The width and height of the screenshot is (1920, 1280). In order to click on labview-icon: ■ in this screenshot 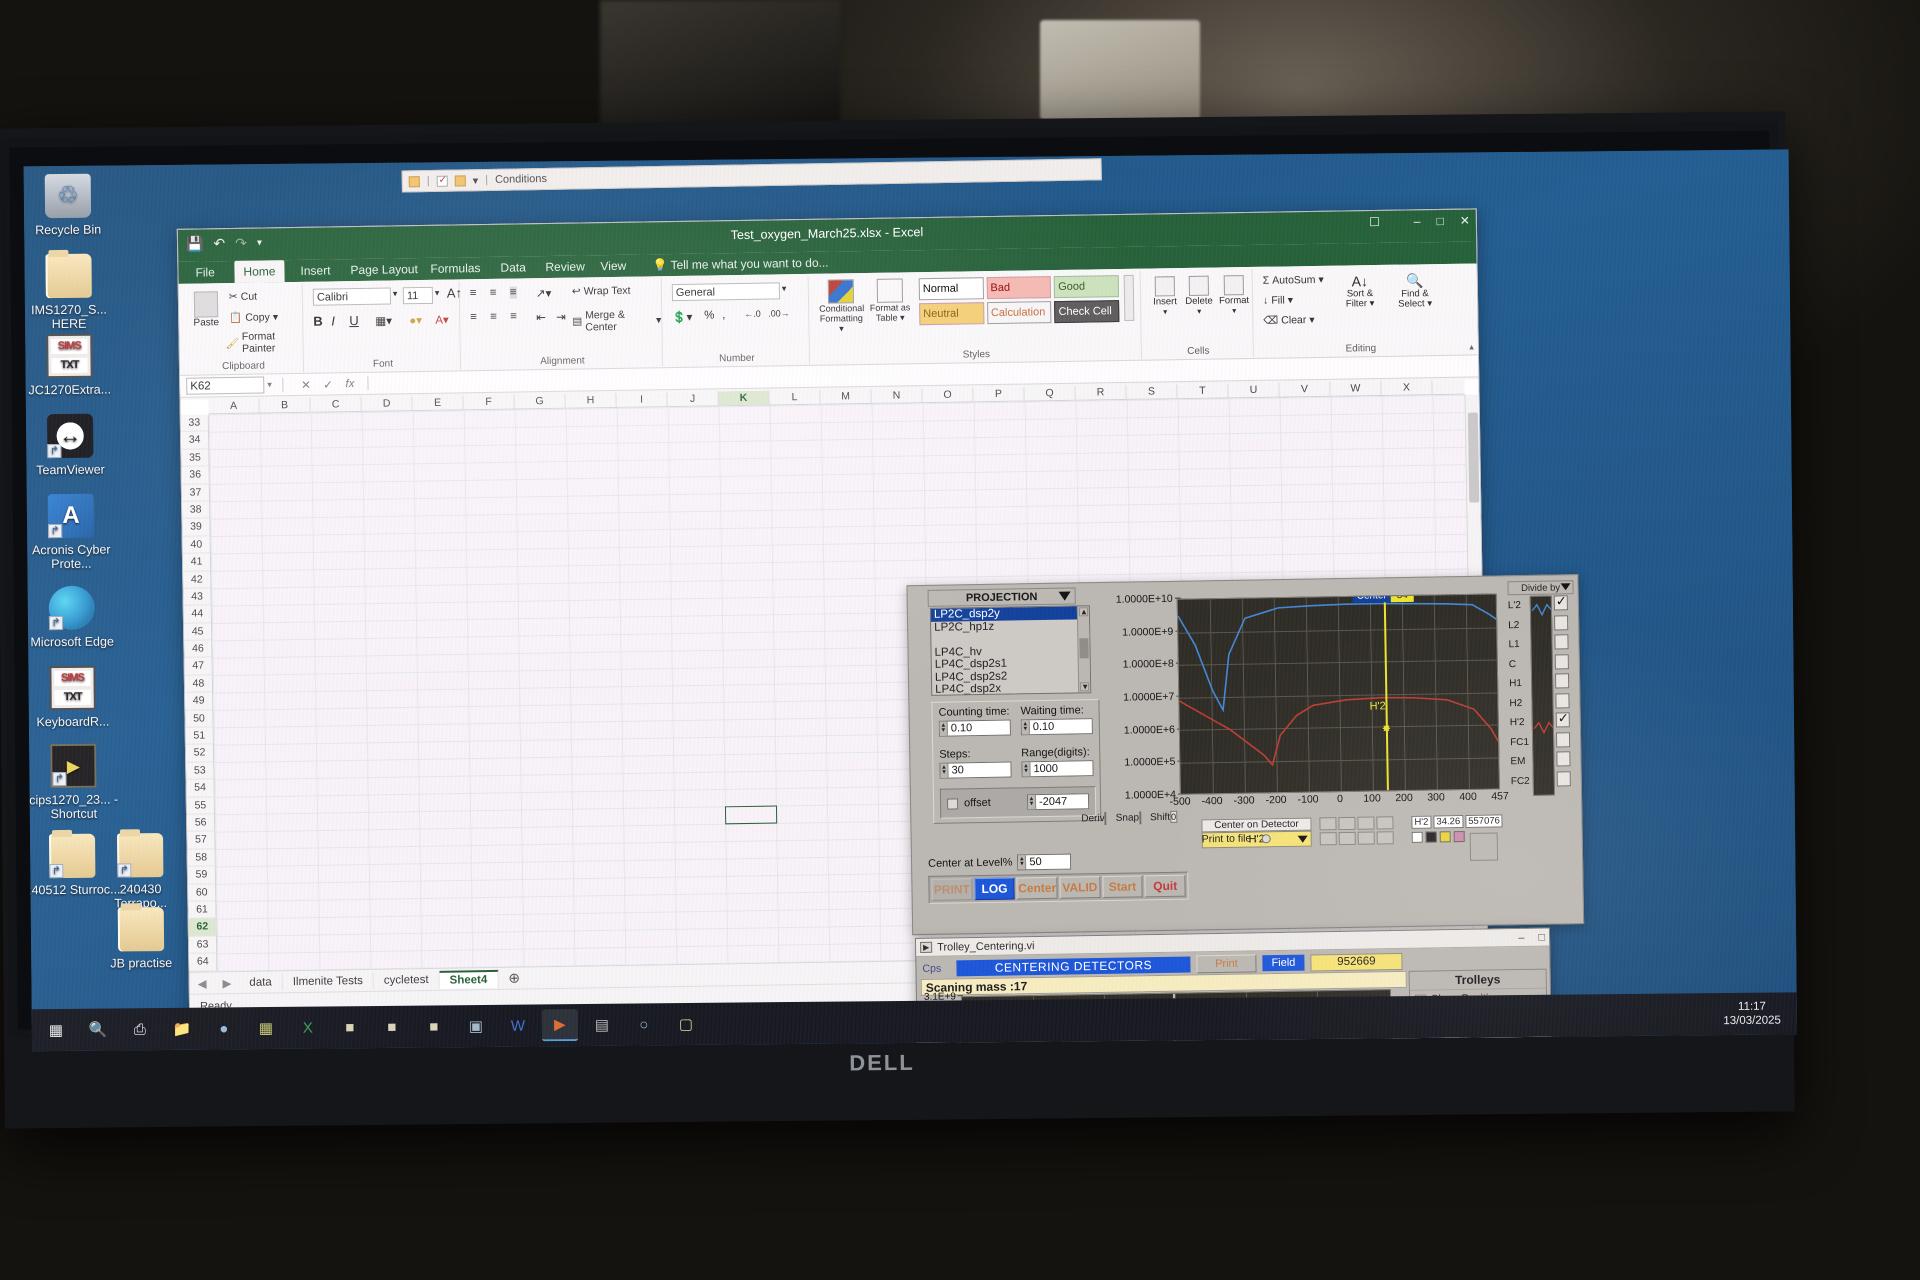, I will do `click(350, 1027)`.